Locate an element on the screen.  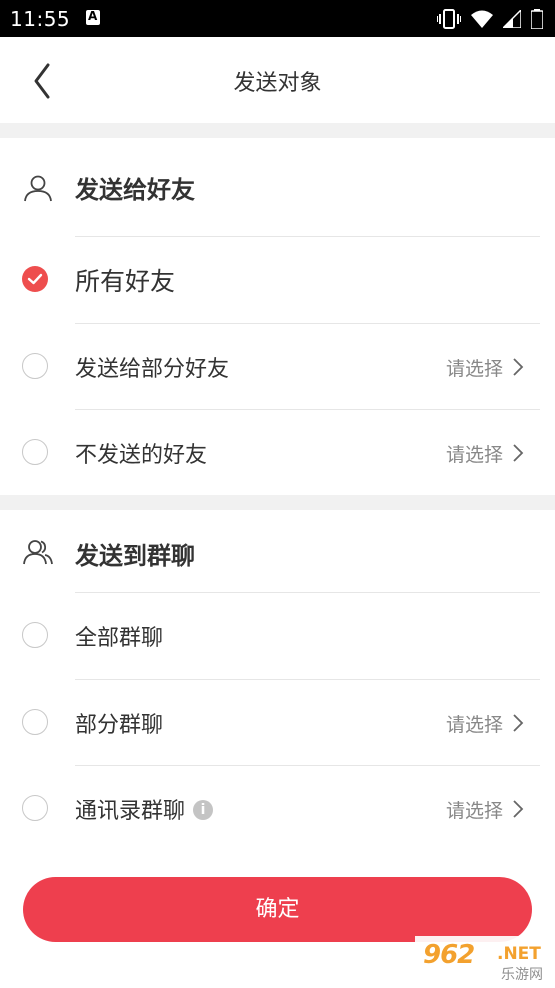
accessibility-icon is located at coordinates (93, 17).